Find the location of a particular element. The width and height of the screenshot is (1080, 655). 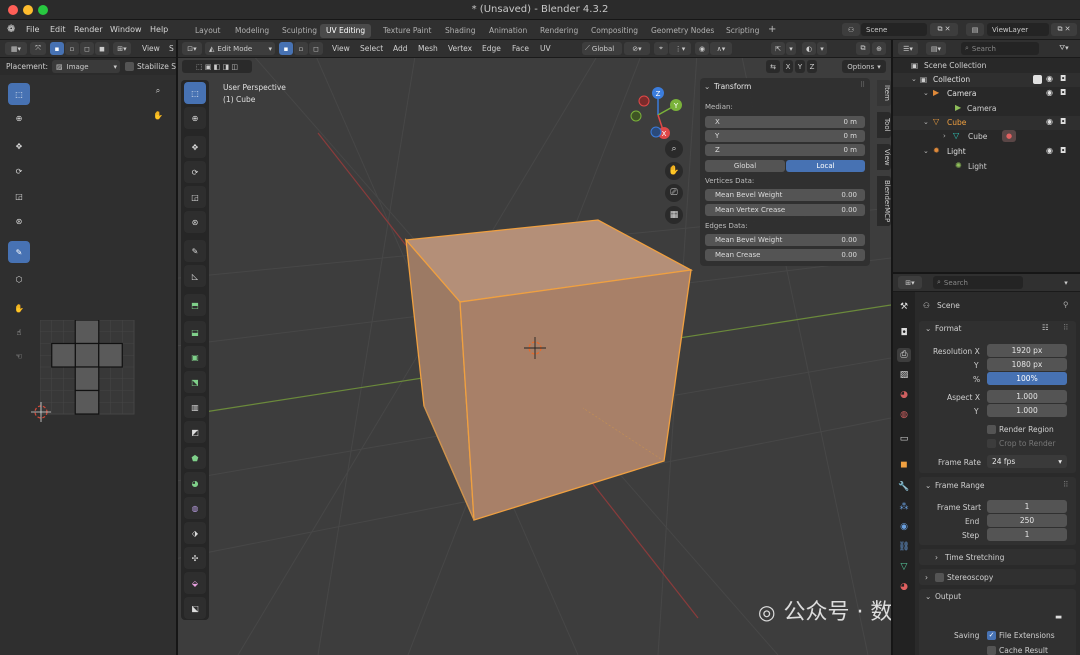

overlays-dropdown-icon: ▾ is located at coordinates (822, 48).